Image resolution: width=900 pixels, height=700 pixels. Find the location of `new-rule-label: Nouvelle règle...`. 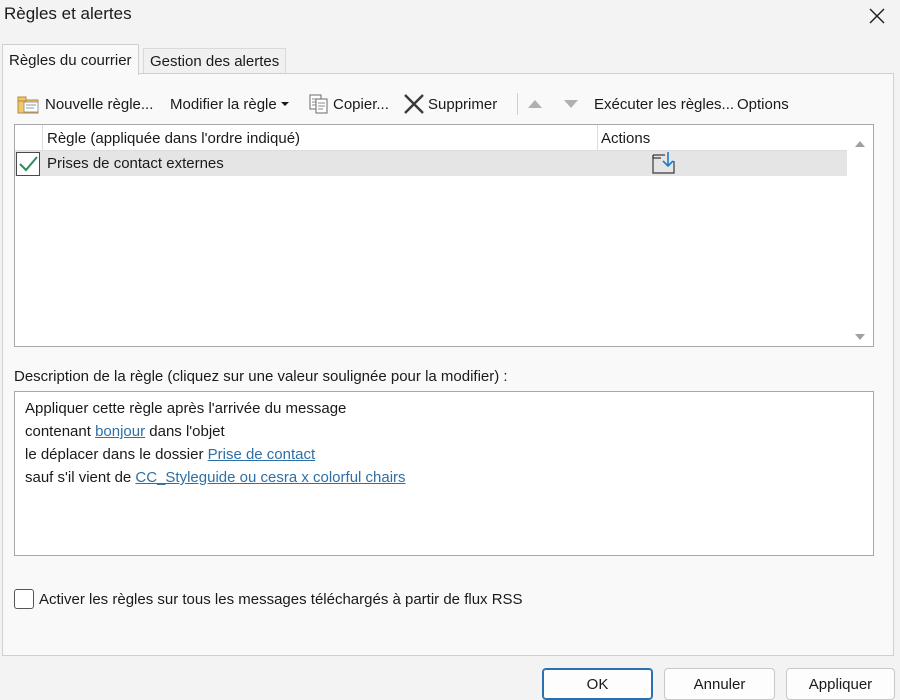

new-rule-label: Nouvelle règle... is located at coordinates (99, 104).